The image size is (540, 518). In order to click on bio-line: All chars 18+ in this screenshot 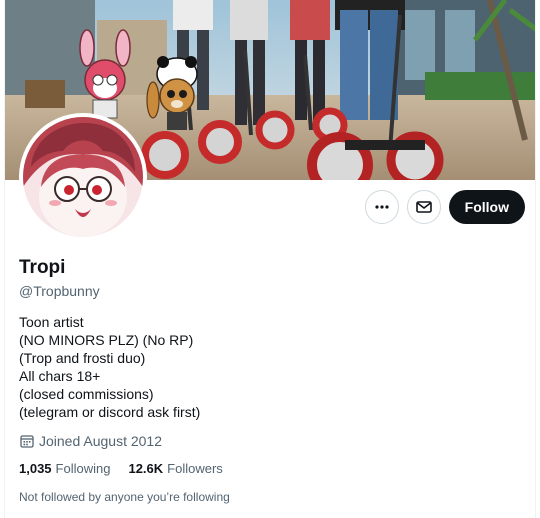, I will do `click(60, 376)`.